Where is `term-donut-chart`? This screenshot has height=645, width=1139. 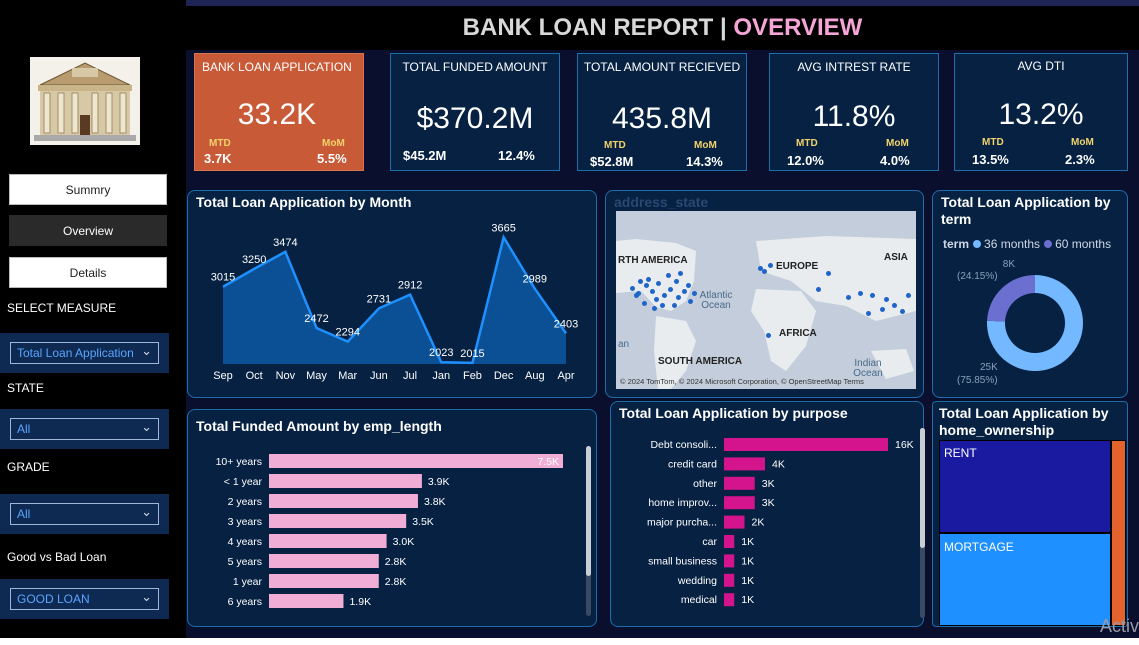
term-donut-chart is located at coordinates (1031, 295).